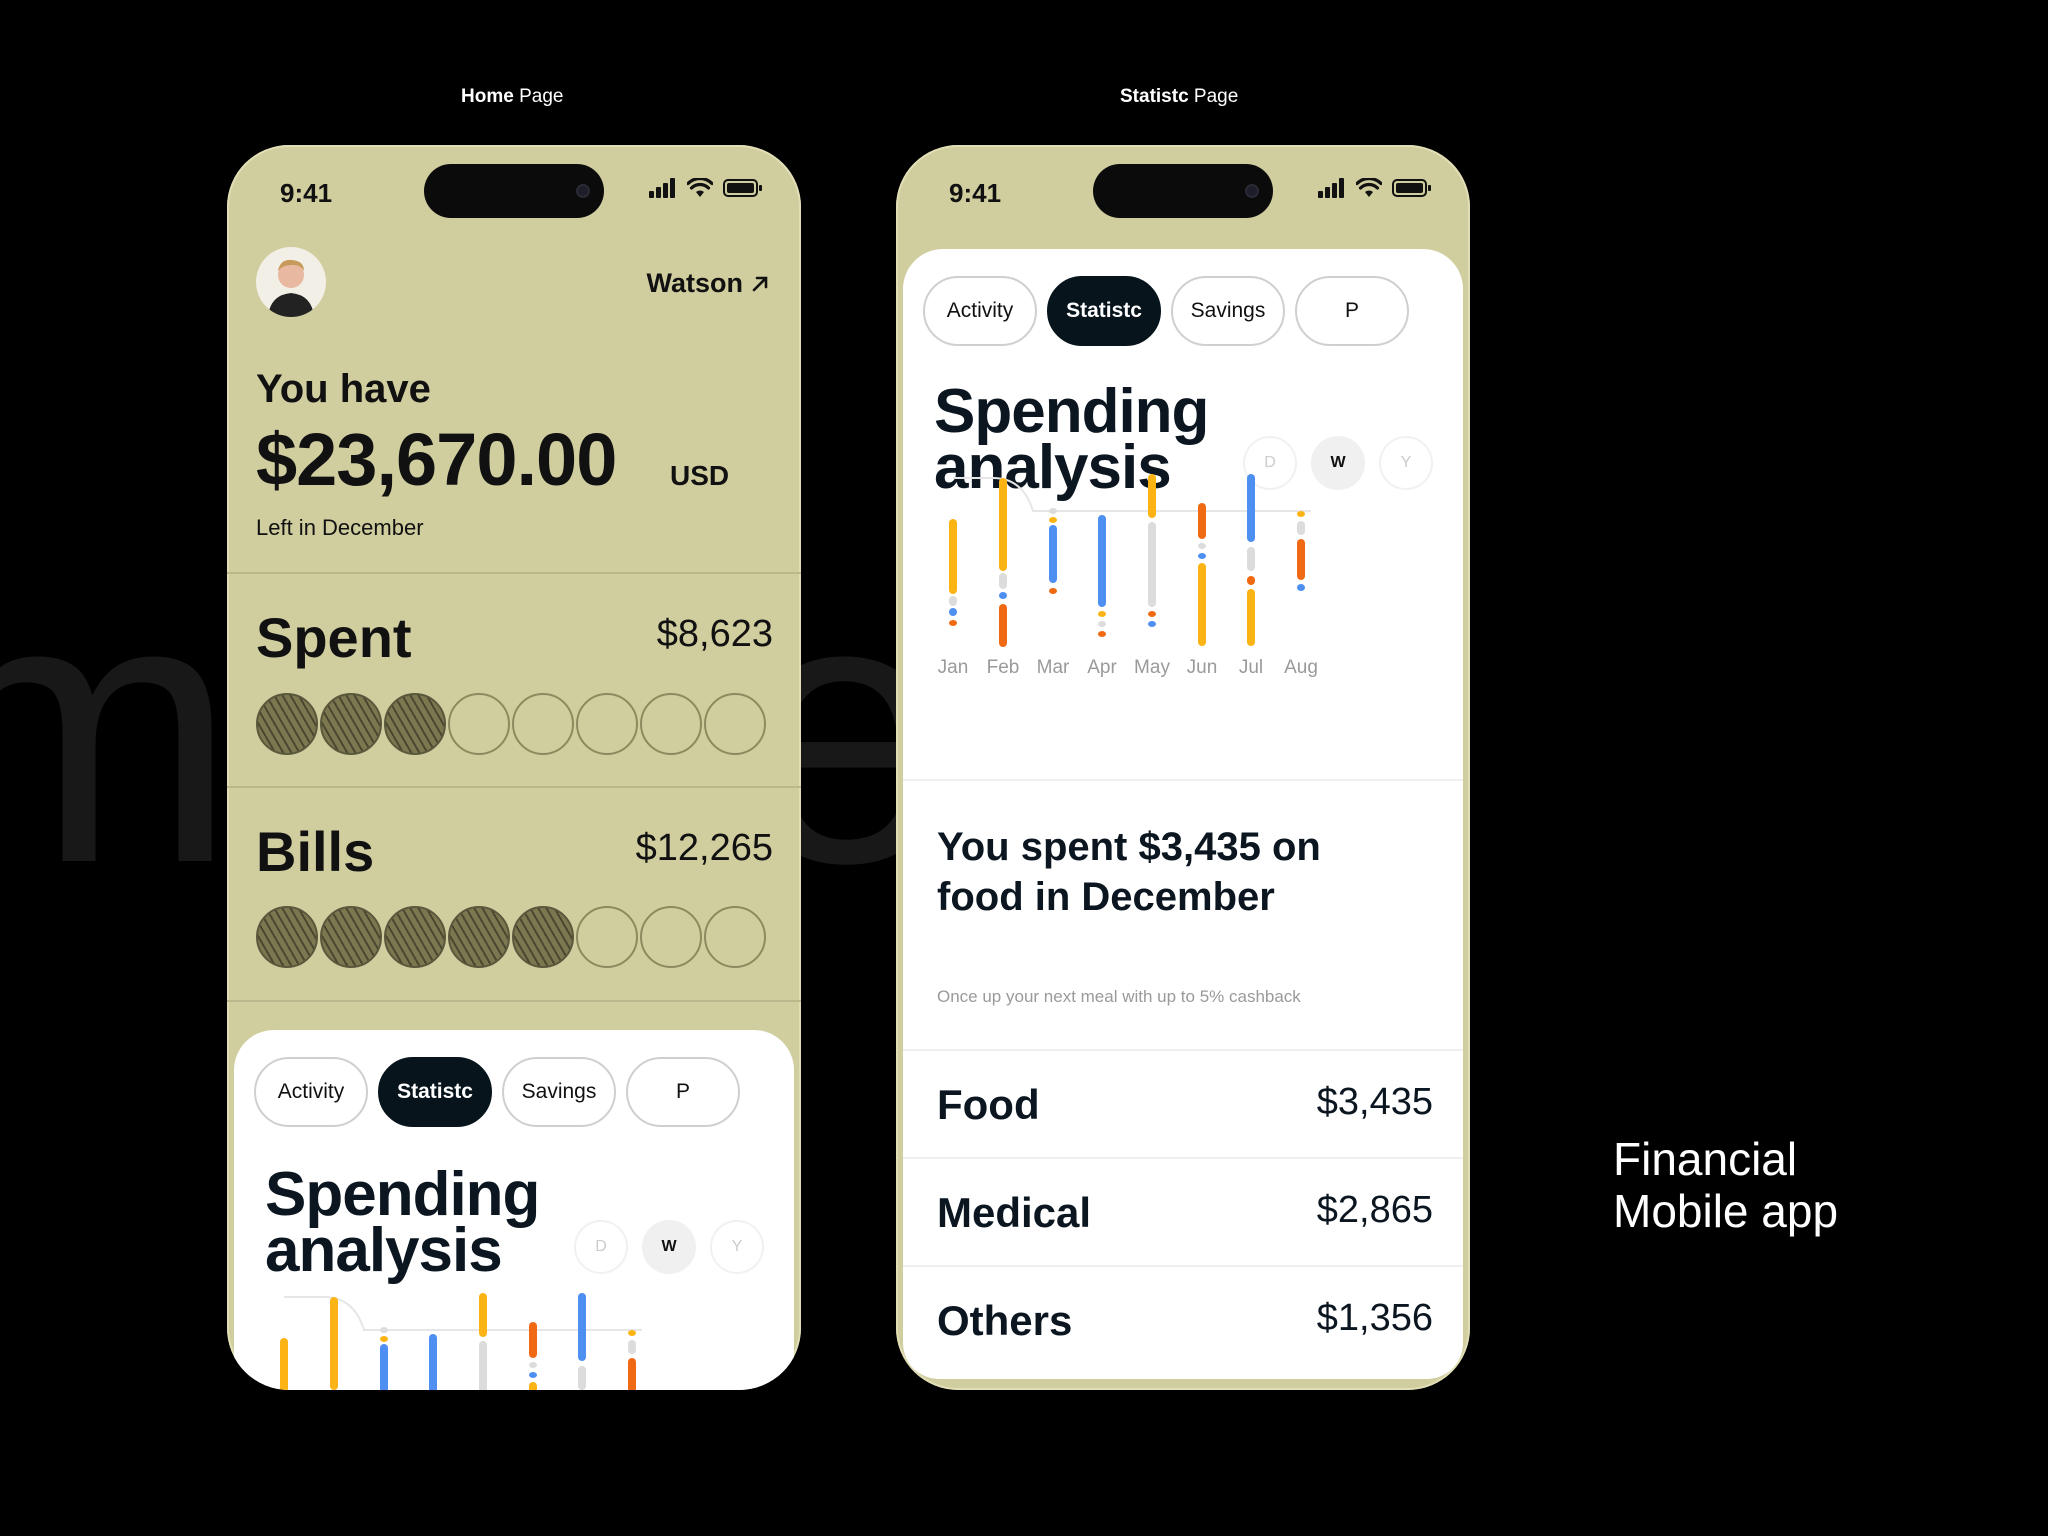 This screenshot has width=2048, height=1536. What do you see at coordinates (1003, 667) in the screenshot?
I see `month-label-feb: Feb` at bounding box center [1003, 667].